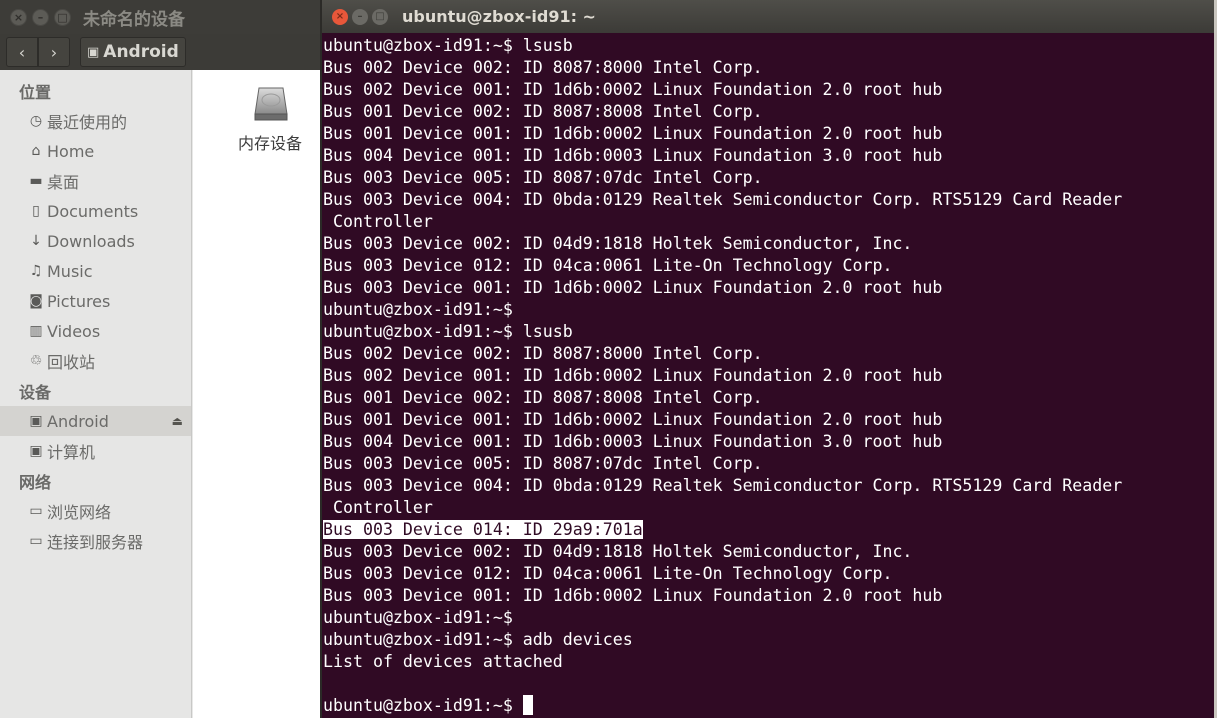 Image resolution: width=1217 pixels, height=718 pixels. I want to click on path-label: Android, so click(141, 52).